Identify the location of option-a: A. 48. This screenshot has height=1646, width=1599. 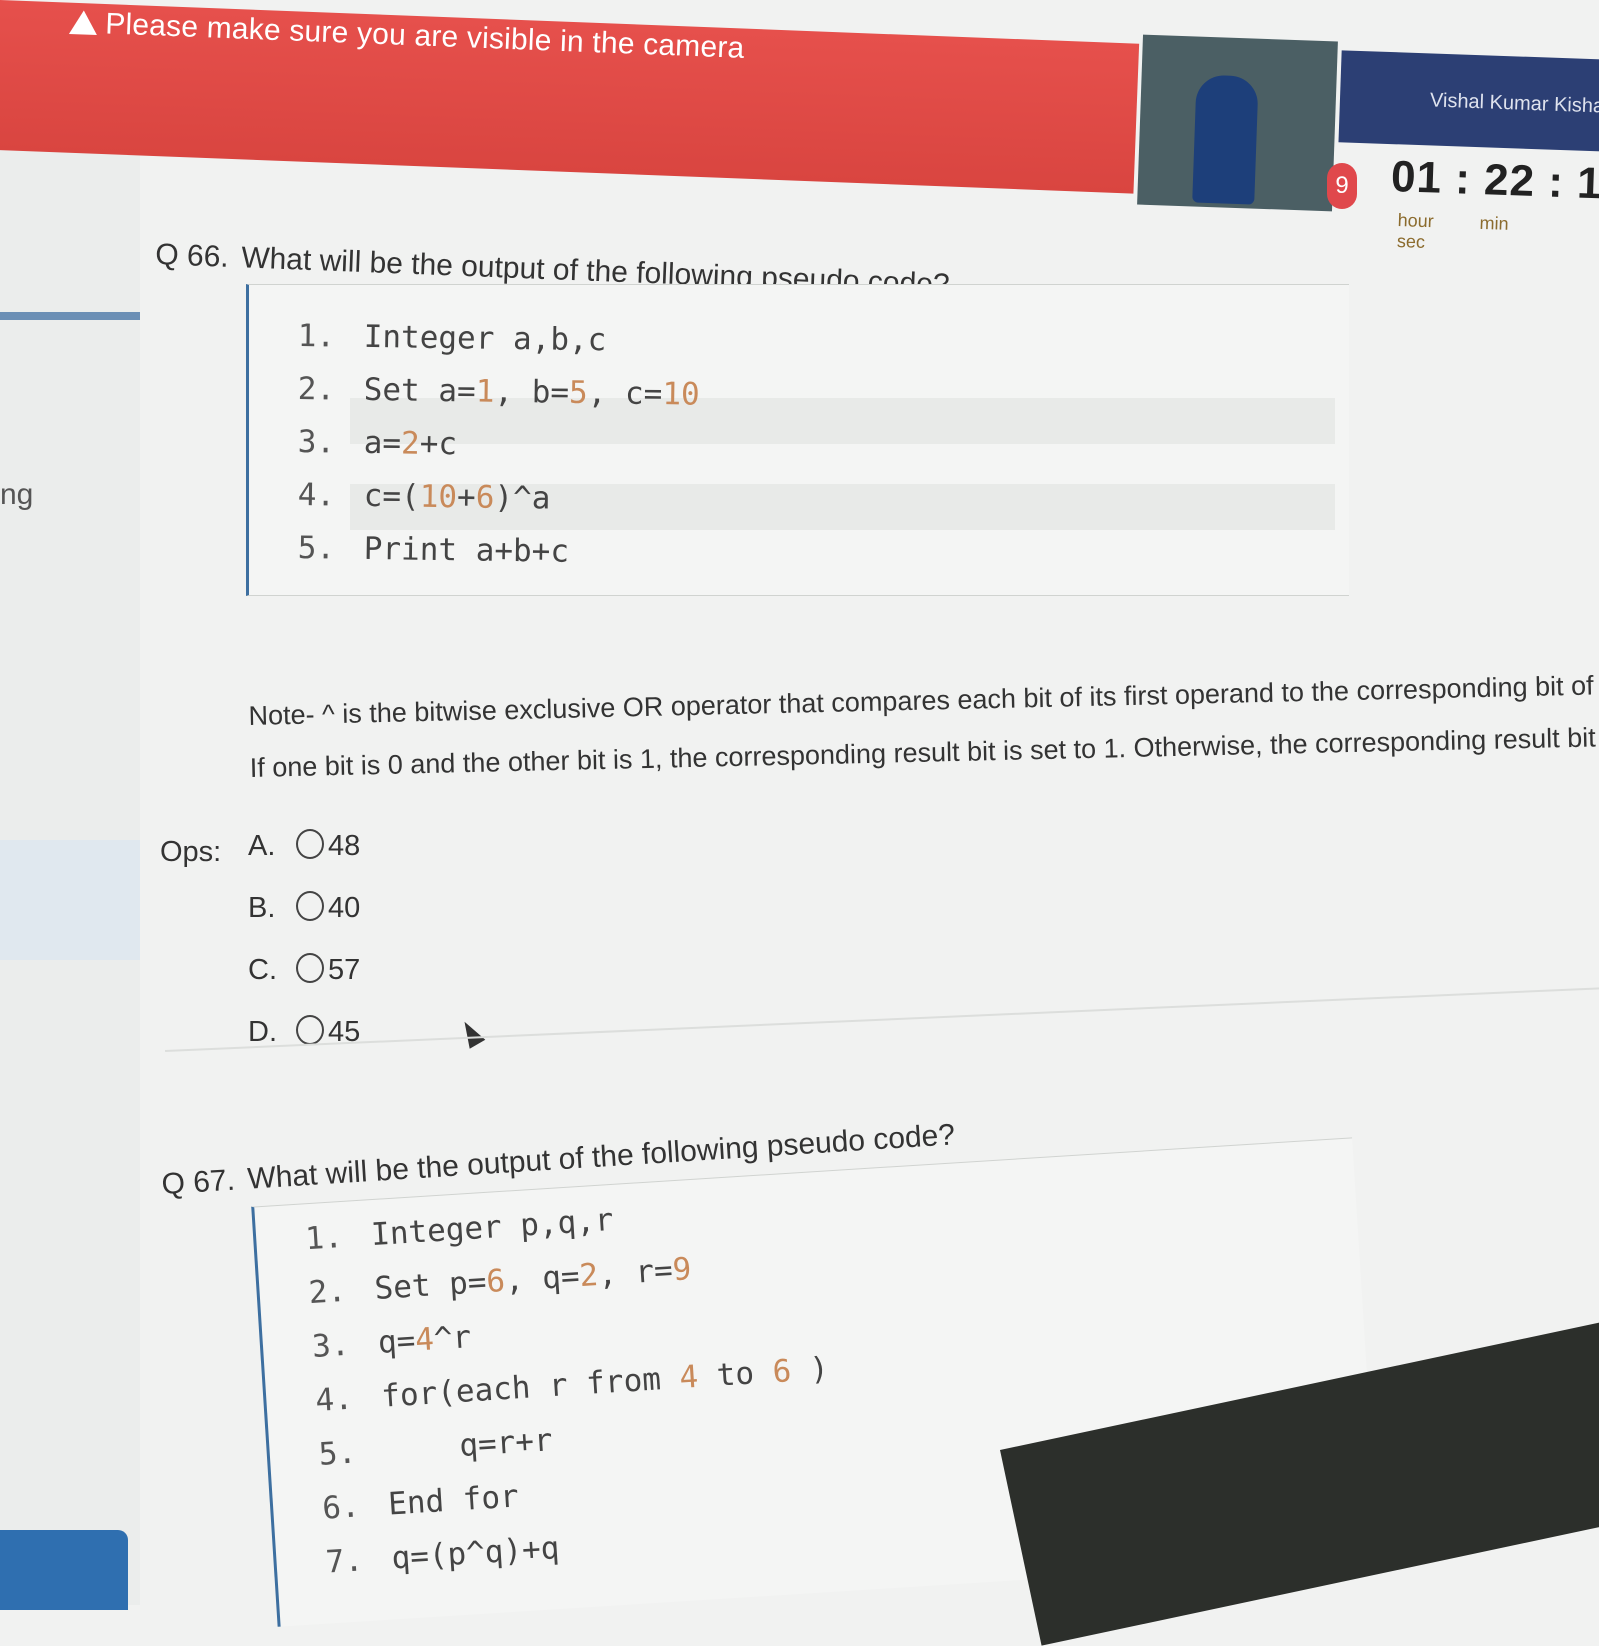
(304, 846).